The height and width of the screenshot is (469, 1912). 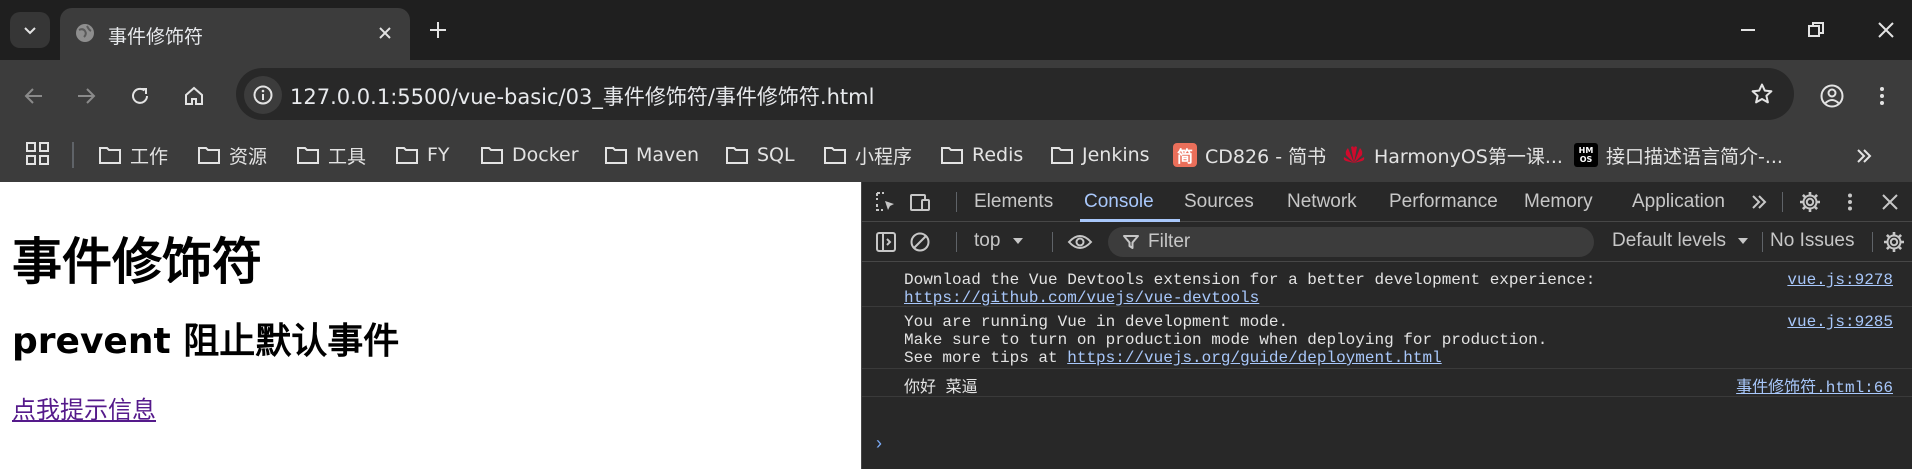 I want to click on tab-sources: Sources, so click(x=1219, y=202).